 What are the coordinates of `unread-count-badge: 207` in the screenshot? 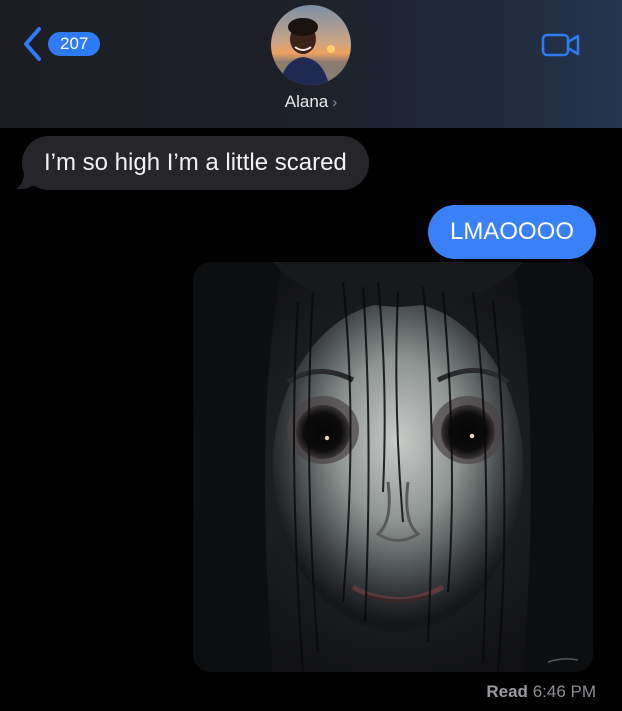 It's located at (74, 44).